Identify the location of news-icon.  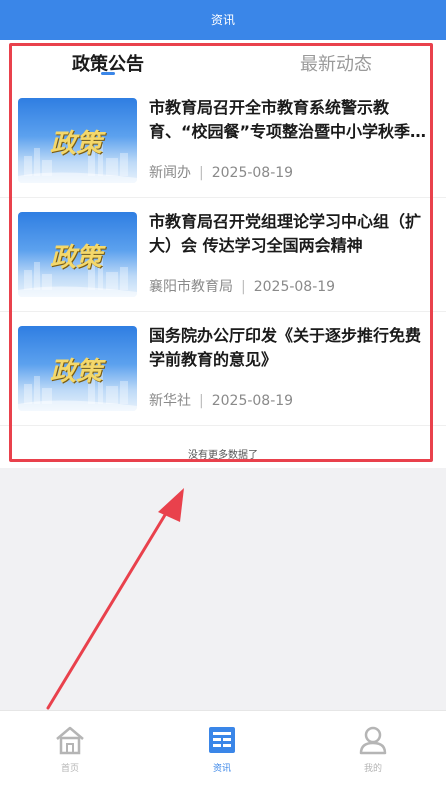
(222, 740).